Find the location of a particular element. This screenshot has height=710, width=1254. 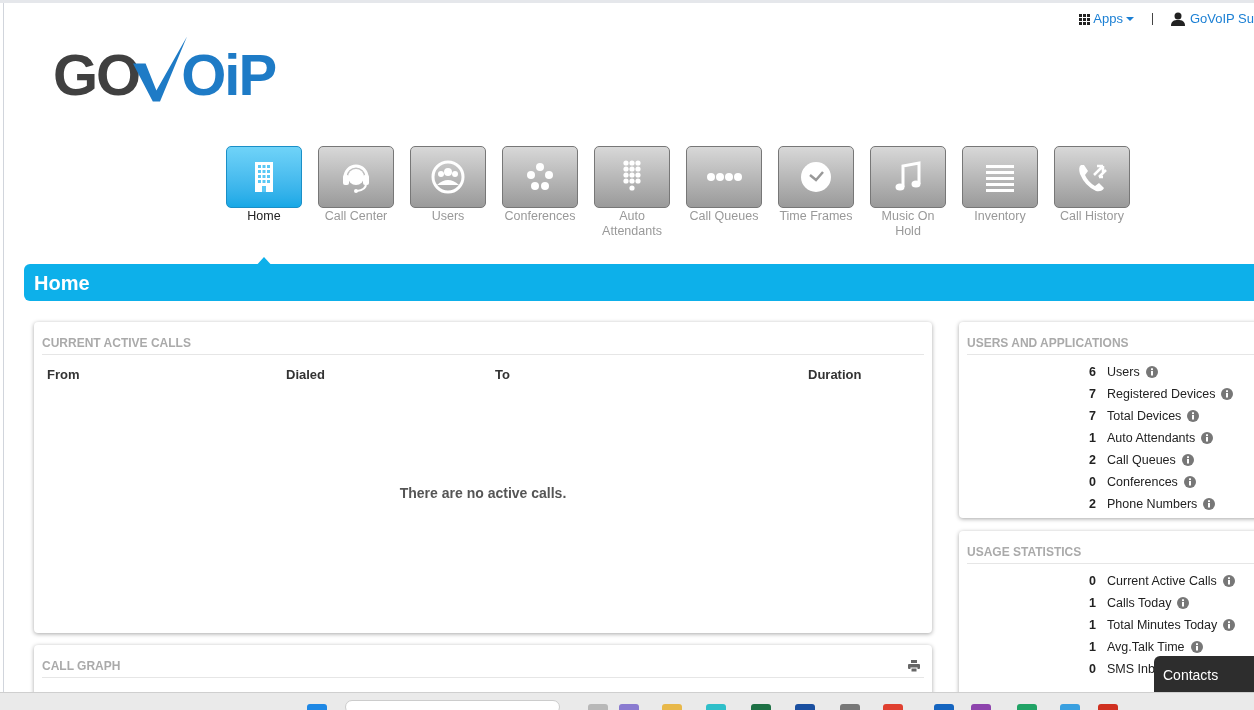

column-header: Duration is located at coordinates (835, 375).